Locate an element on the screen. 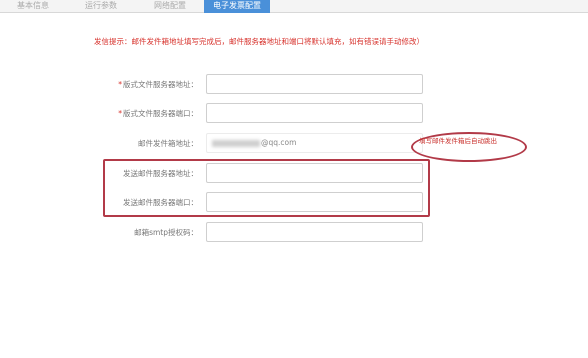 This screenshot has height=358, width=588. layout-server-address-input is located at coordinates (314, 84).